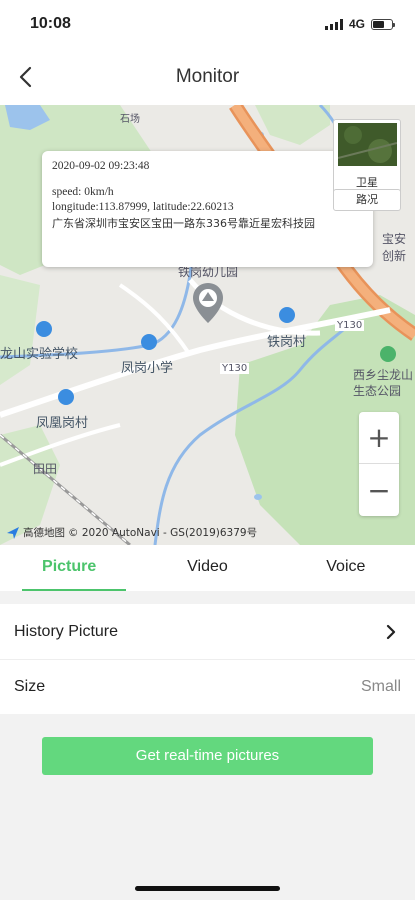  I want to click on map-label-park: 西乡尘龙山生态公园, so click(383, 383).